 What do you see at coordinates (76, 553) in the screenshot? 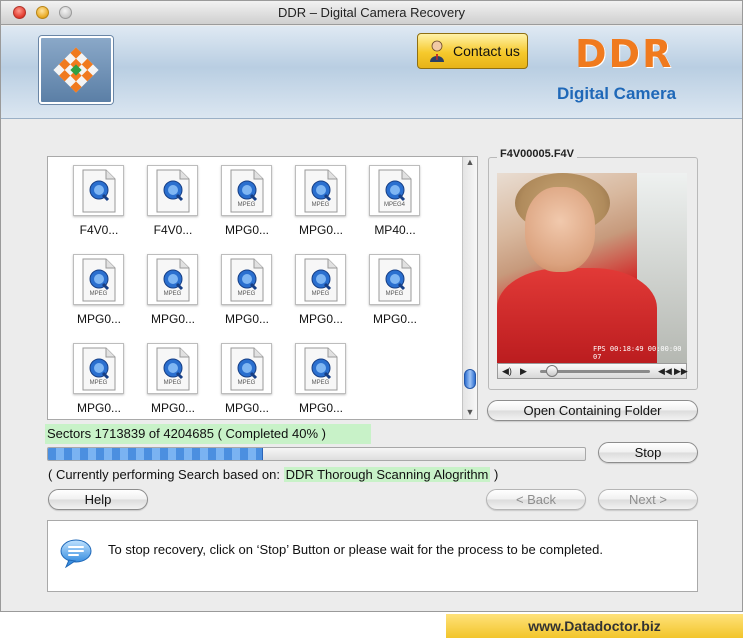
I see `speech-bubble-icon` at bounding box center [76, 553].